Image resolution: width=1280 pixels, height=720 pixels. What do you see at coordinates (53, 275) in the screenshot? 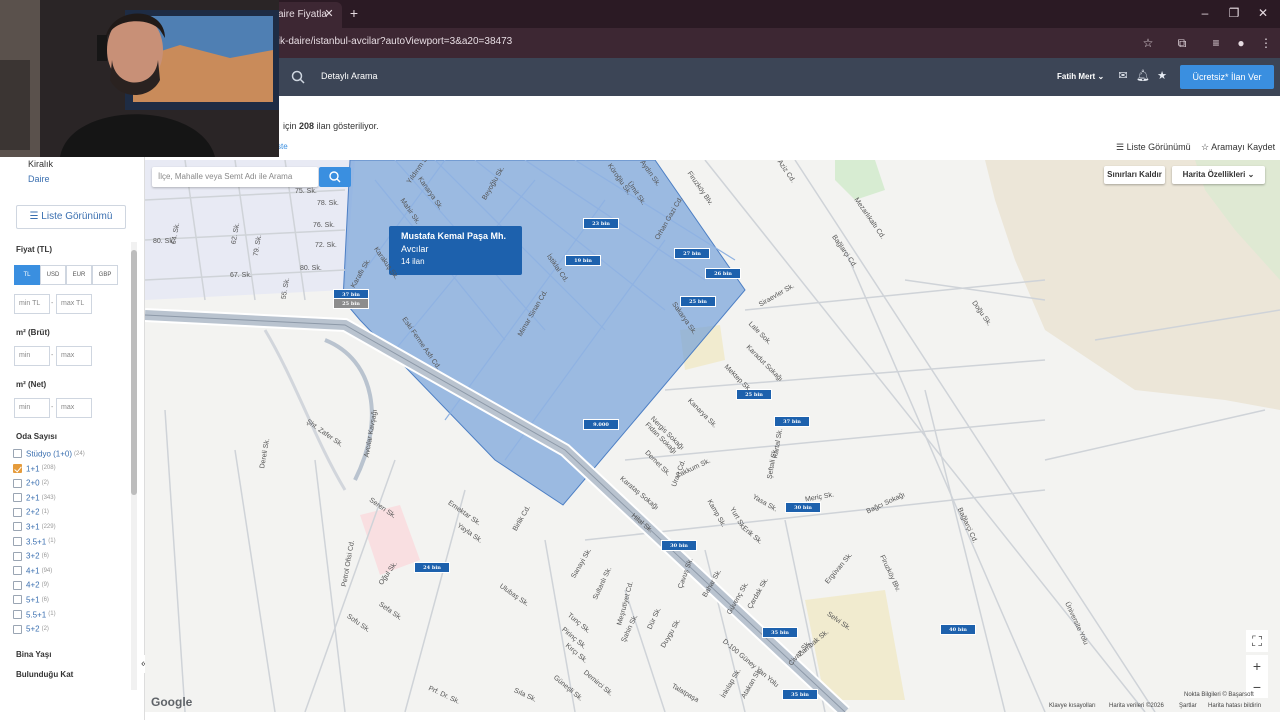
I see `currency-usd: USD` at bounding box center [53, 275].